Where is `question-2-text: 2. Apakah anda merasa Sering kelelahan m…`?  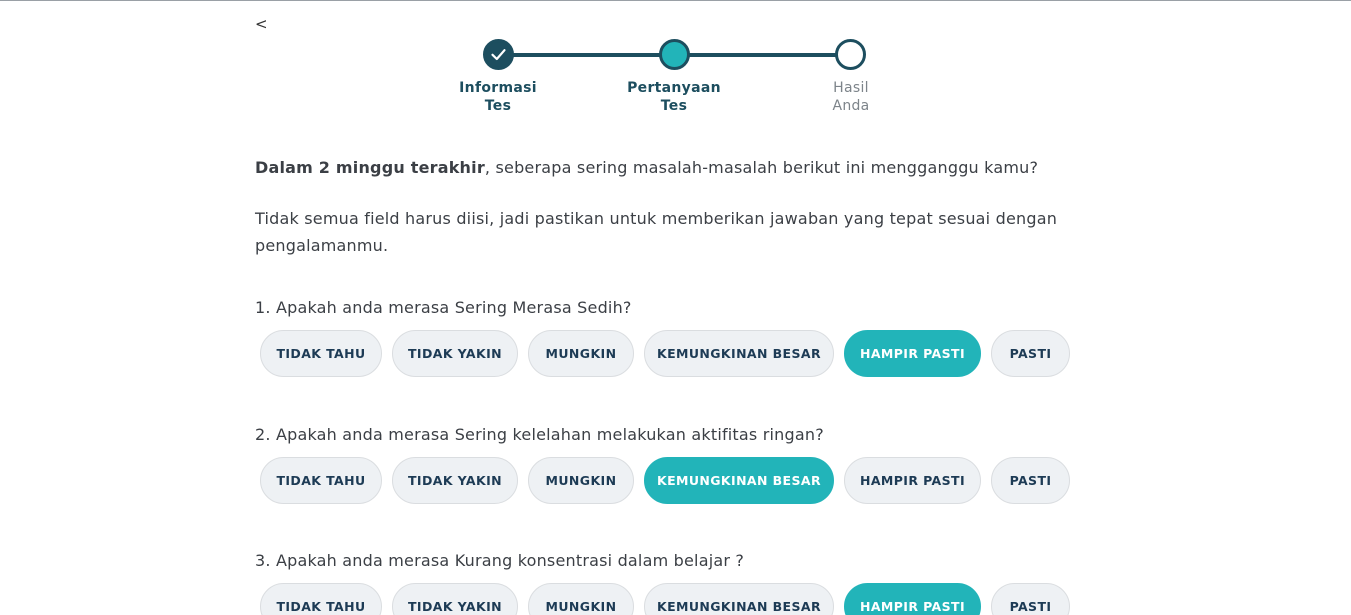
question-2-text: 2. Apakah anda merasa Sering kelelahan m… is located at coordinates (539, 434).